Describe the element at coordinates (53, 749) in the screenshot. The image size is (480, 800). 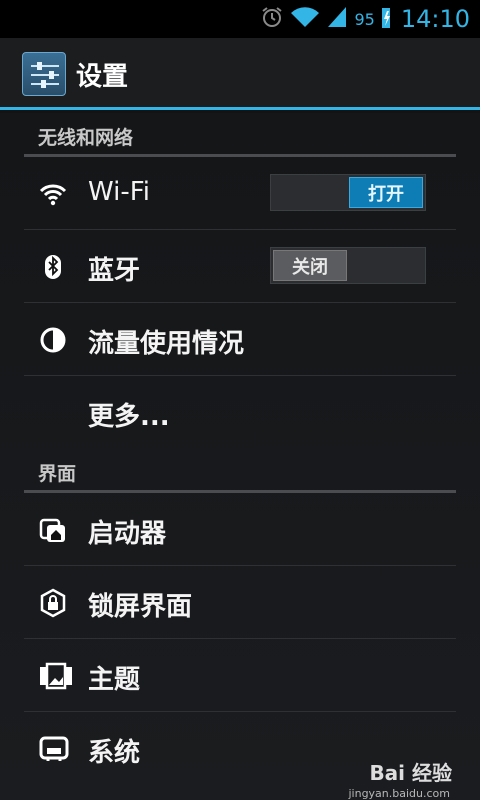
I see `system-icon` at that location.